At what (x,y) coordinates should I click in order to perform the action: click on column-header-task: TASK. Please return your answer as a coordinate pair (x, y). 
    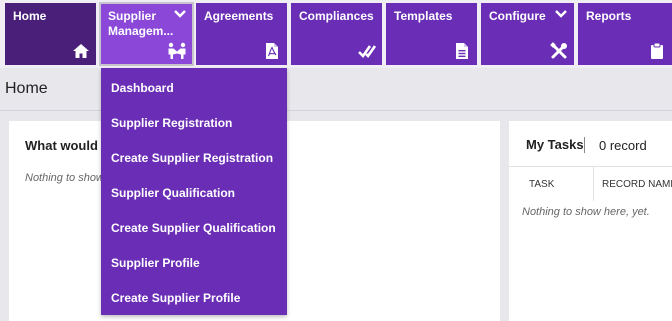
    Looking at the image, I should click on (541, 184).